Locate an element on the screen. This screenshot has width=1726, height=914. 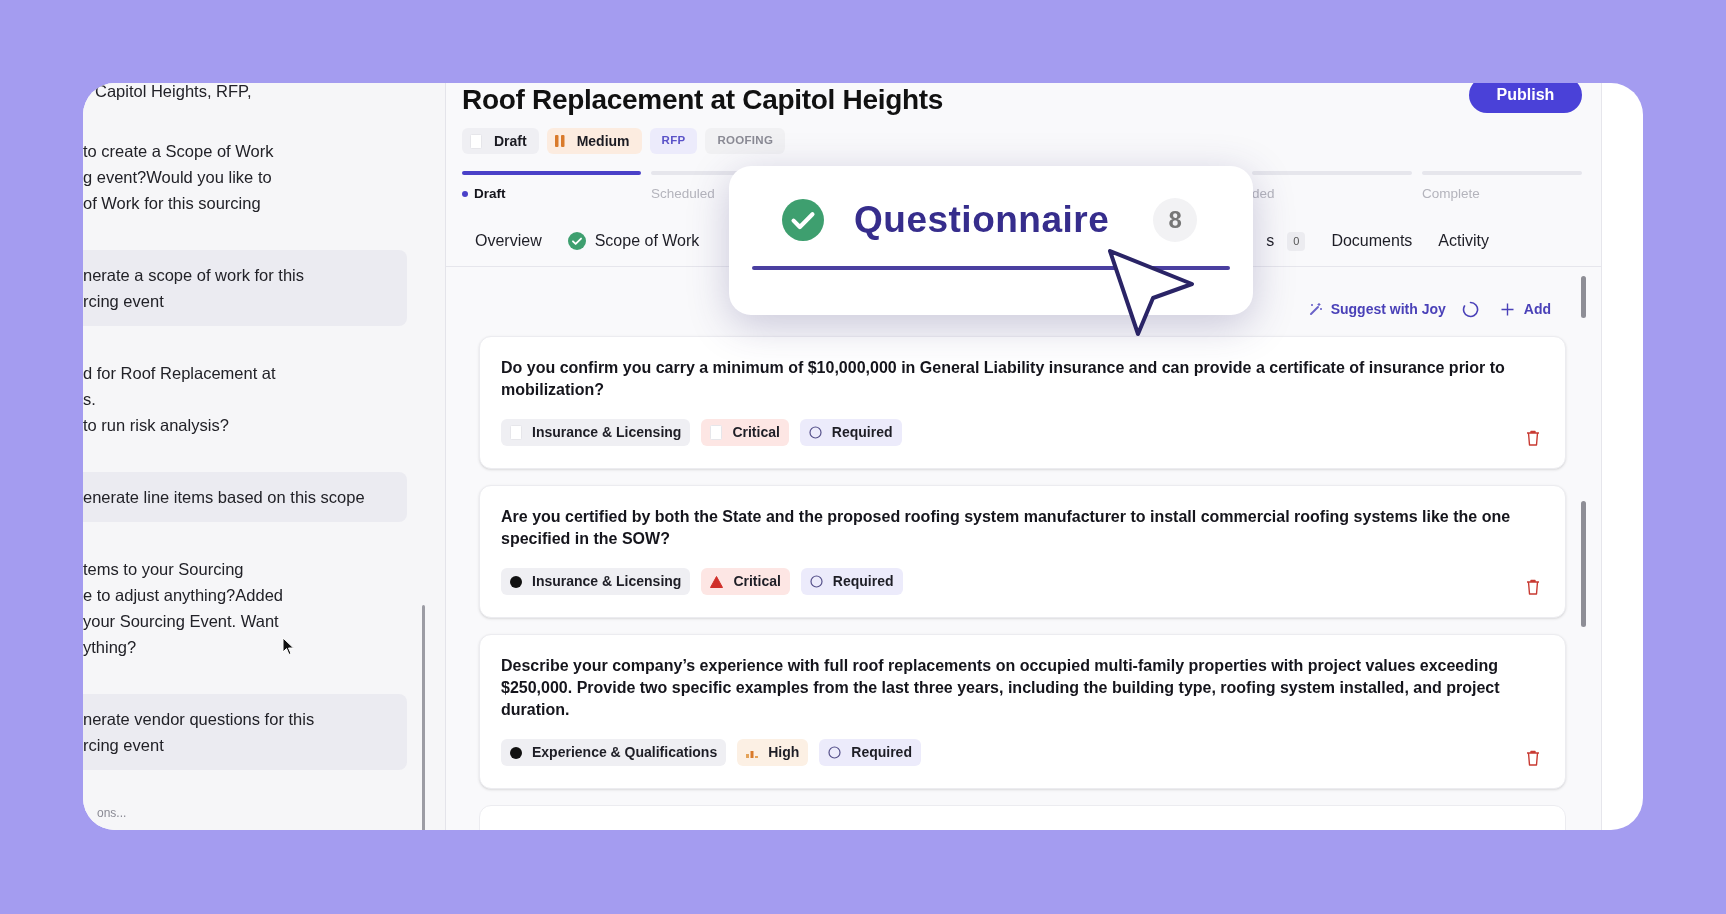
question-text: Are you certified by both the State and the proposed roofing system manufacturer to install commercial roofing systems like the one specified in the SOW? is located at coordinates (1006, 528).